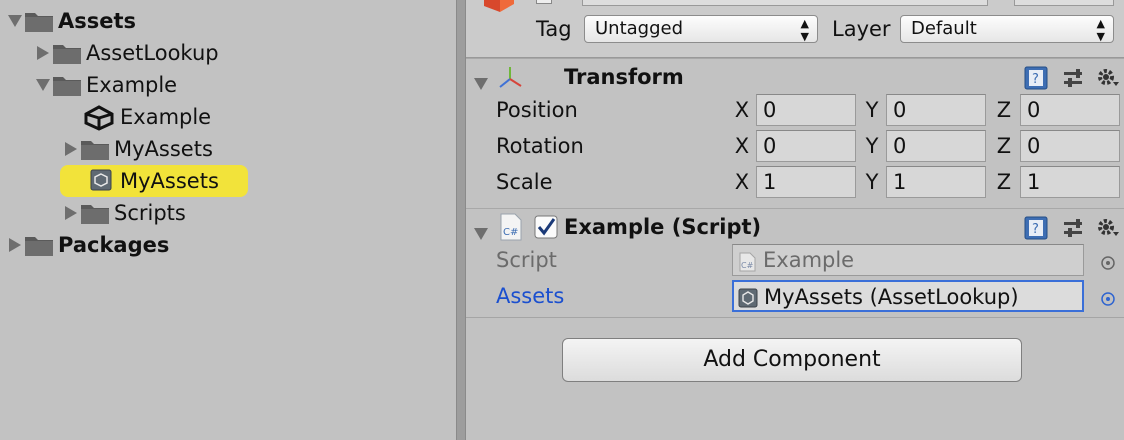 The image size is (1124, 440). Describe the element at coordinates (530, 296) in the screenshot. I see `assets-label: Assets` at that location.